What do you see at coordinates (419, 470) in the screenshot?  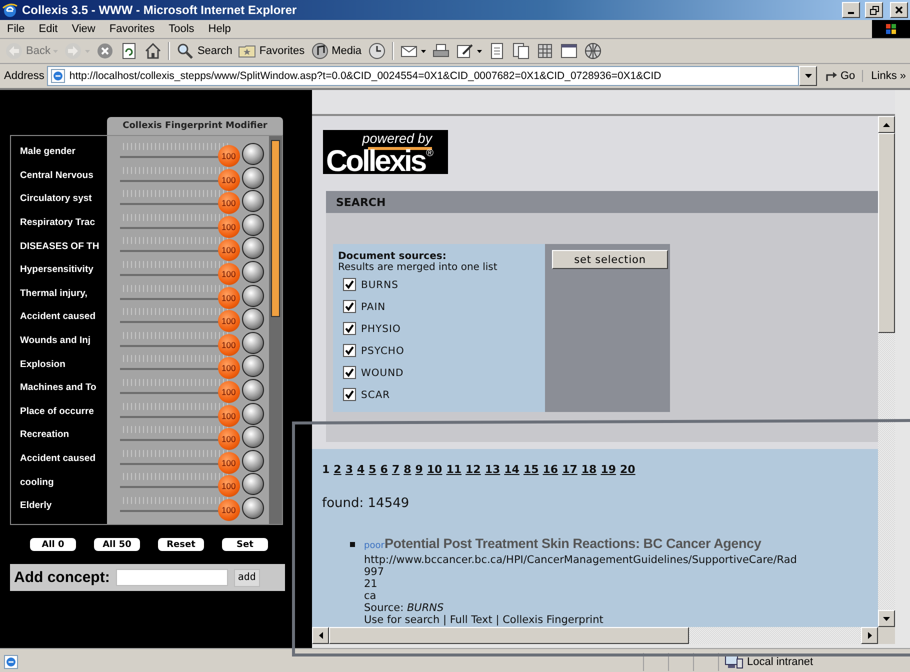 I see `page-link: 9` at bounding box center [419, 470].